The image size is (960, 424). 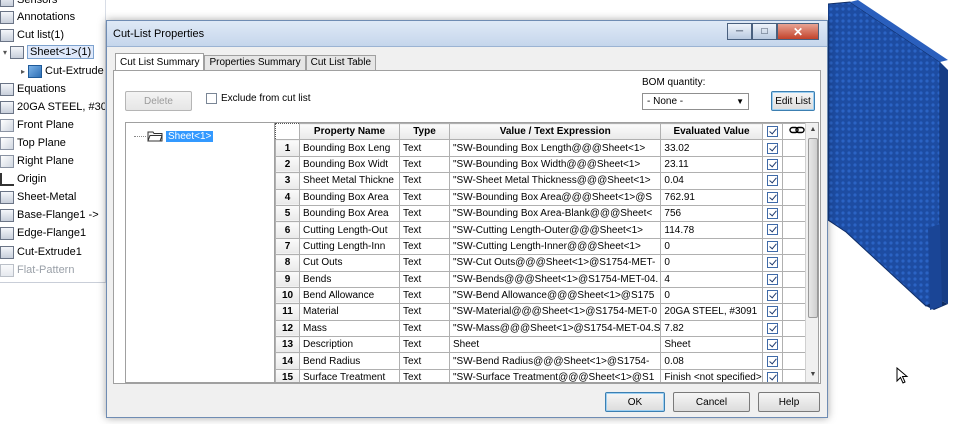 What do you see at coordinates (711, 263) in the screenshot?
I see `evaluated-value-cell: 0` at bounding box center [711, 263].